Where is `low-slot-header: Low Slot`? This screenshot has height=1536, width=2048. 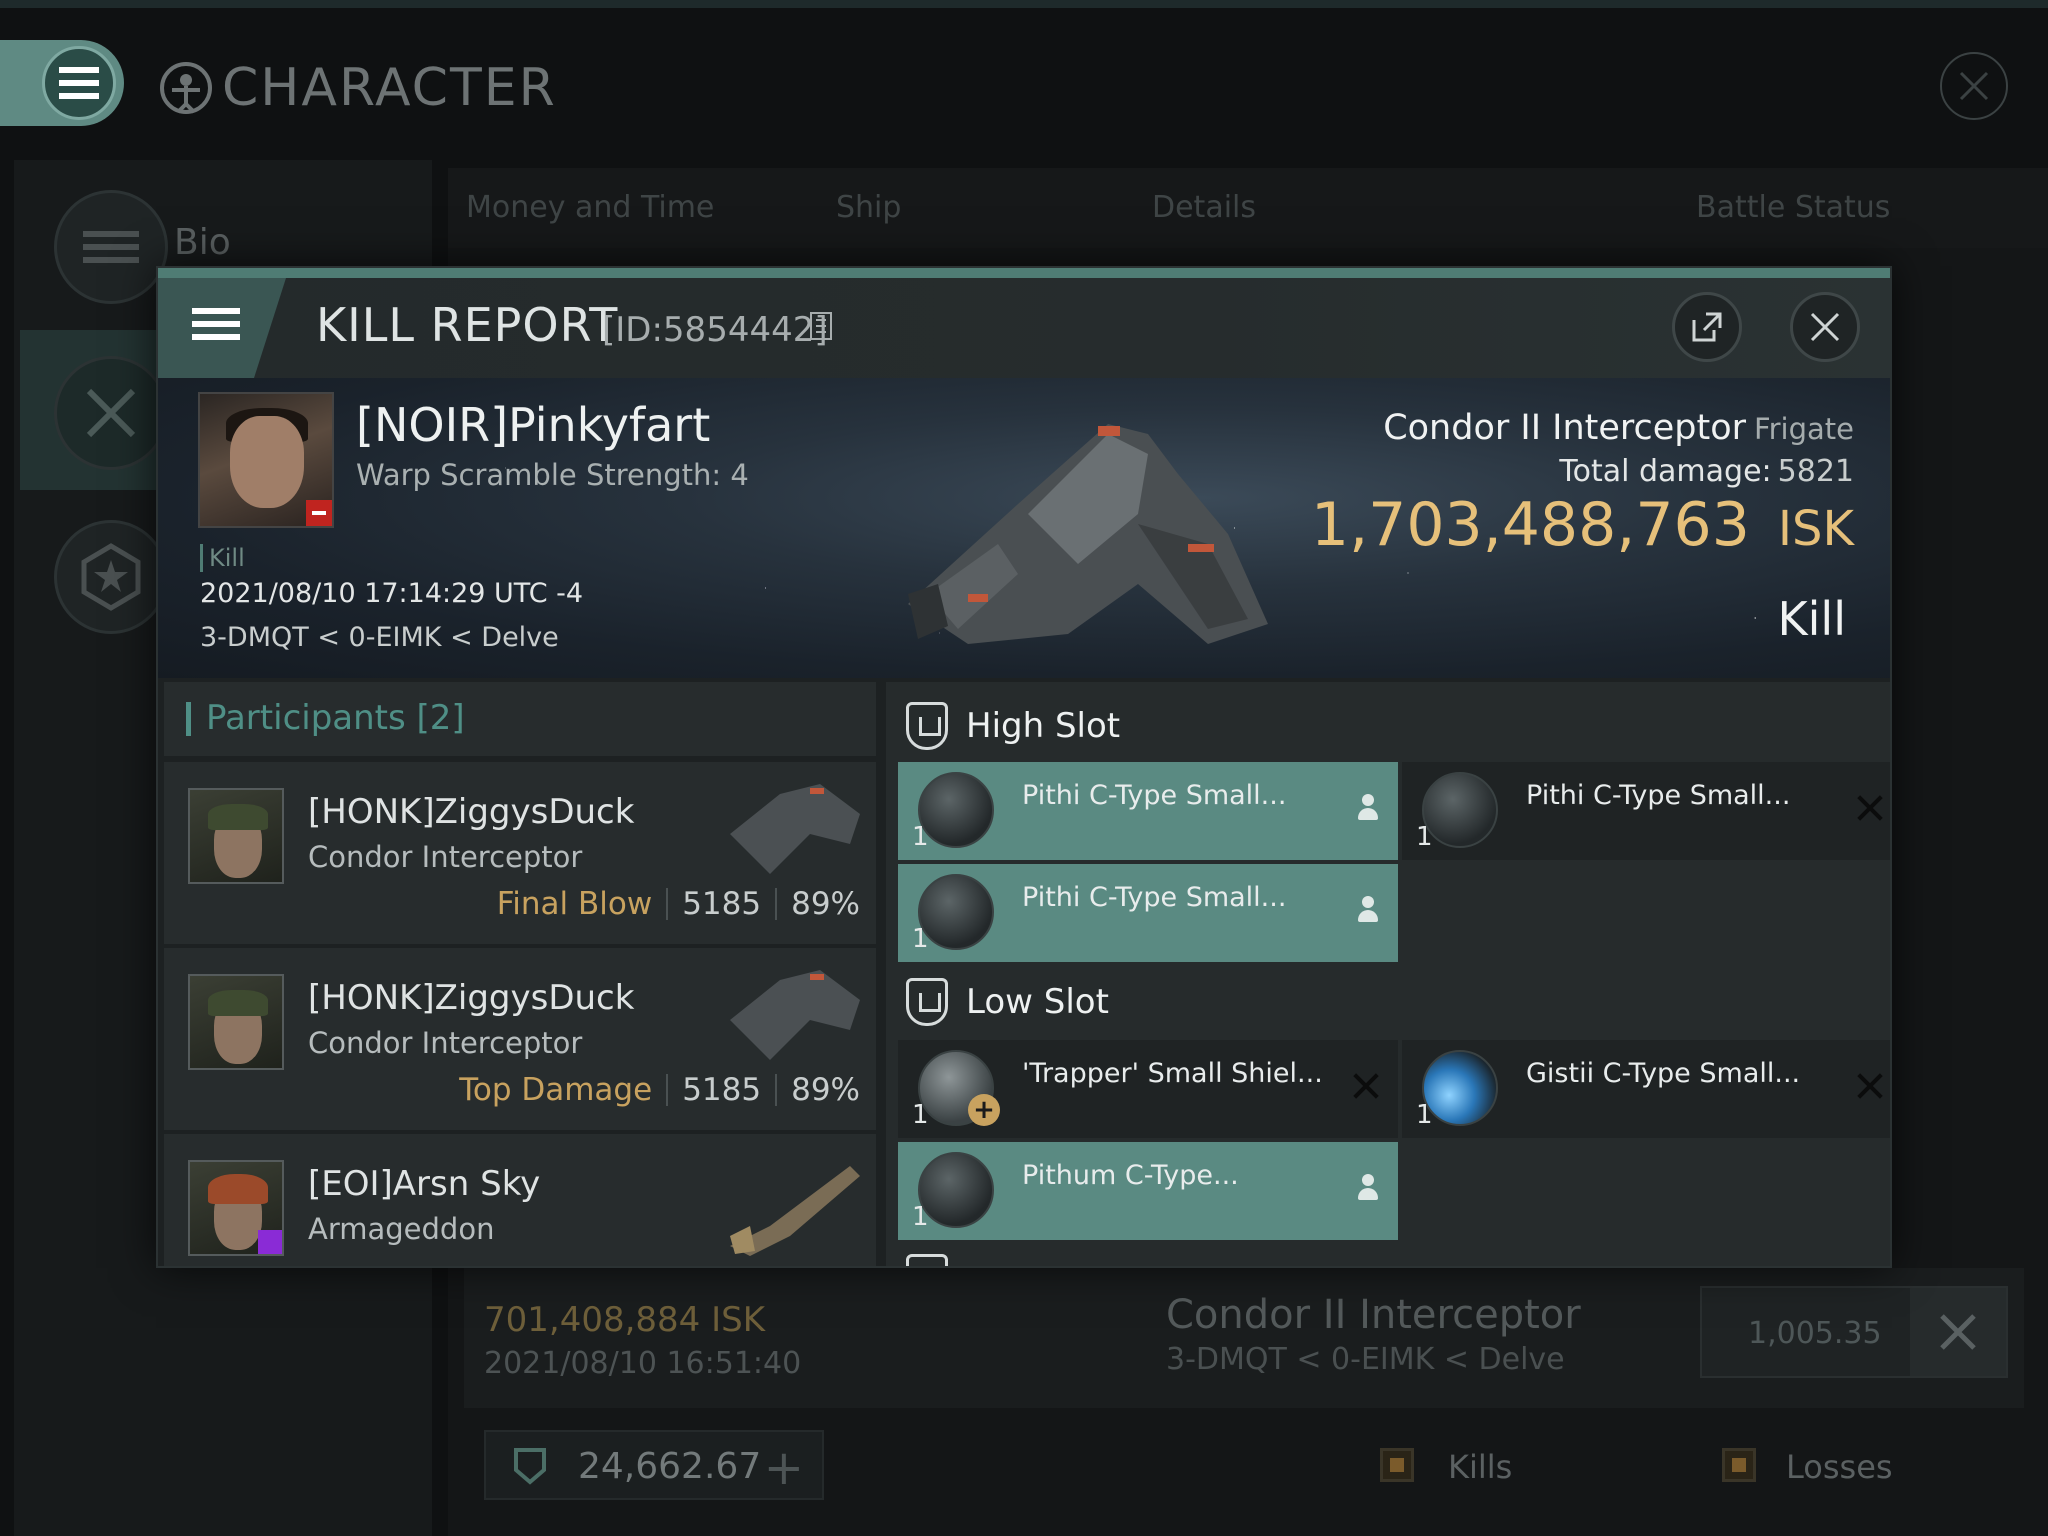 low-slot-header: Low Slot is located at coordinates (1007, 1002).